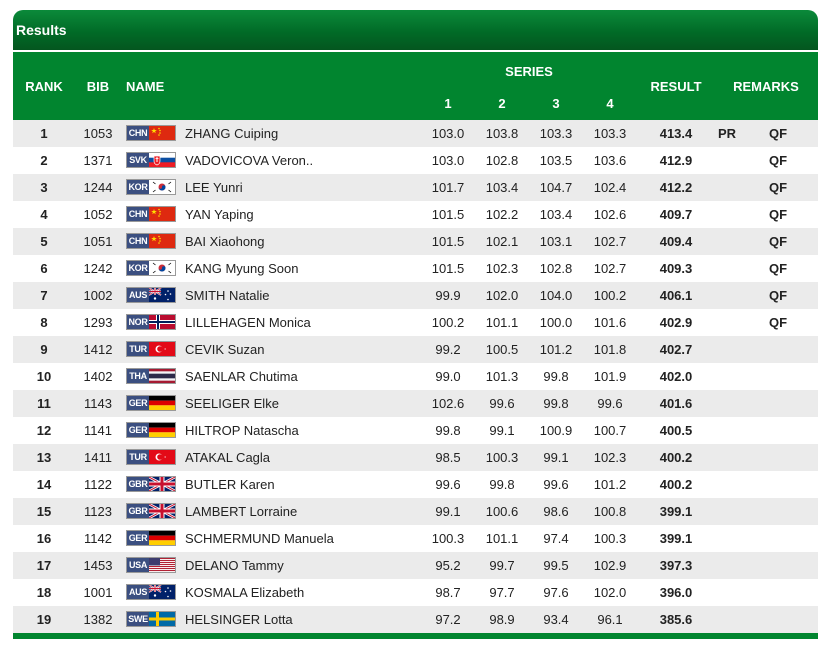  What do you see at coordinates (556, 160) in the screenshot?
I see `series-3-cell: 103.5` at bounding box center [556, 160].